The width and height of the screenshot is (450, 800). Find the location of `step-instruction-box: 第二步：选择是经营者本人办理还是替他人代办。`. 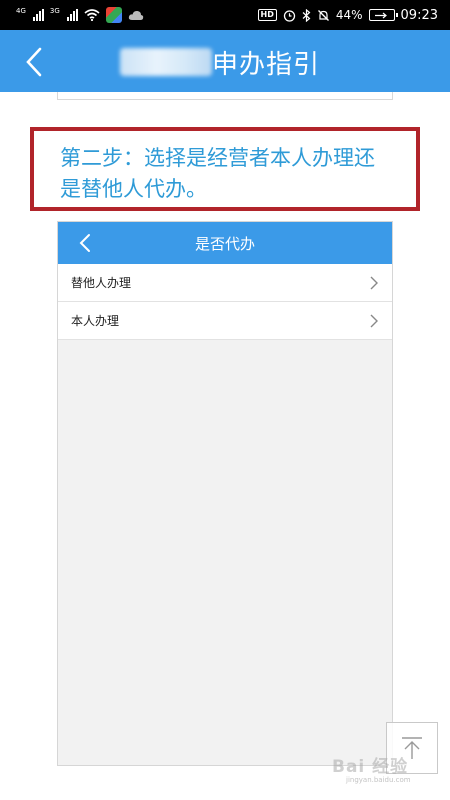

step-instruction-box: 第二步：选择是经营者本人办理还是替他人代办。 is located at coordinates (225, 169).